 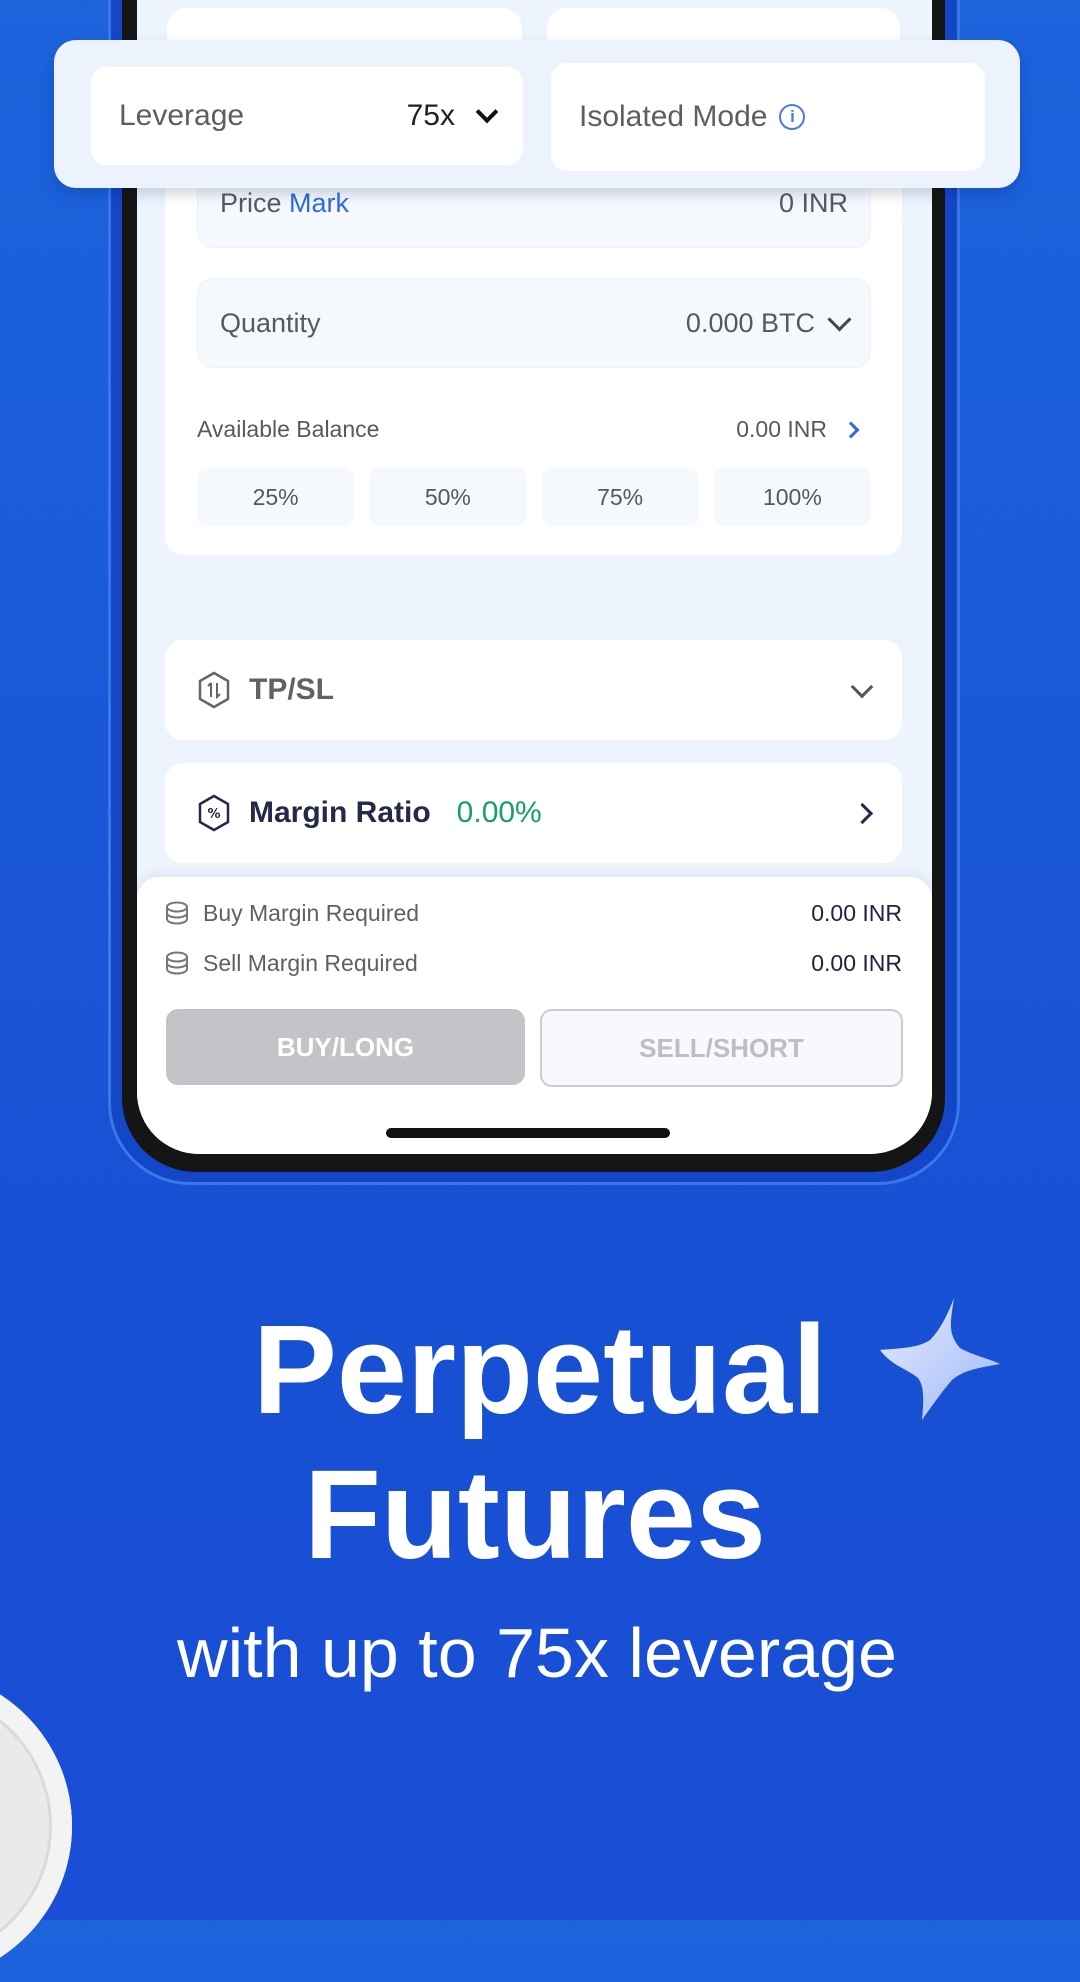 What do you see at coordinates (36, 1826) in the screenshot?
I see `decorative-coin` at bounding box center [36, 1826].